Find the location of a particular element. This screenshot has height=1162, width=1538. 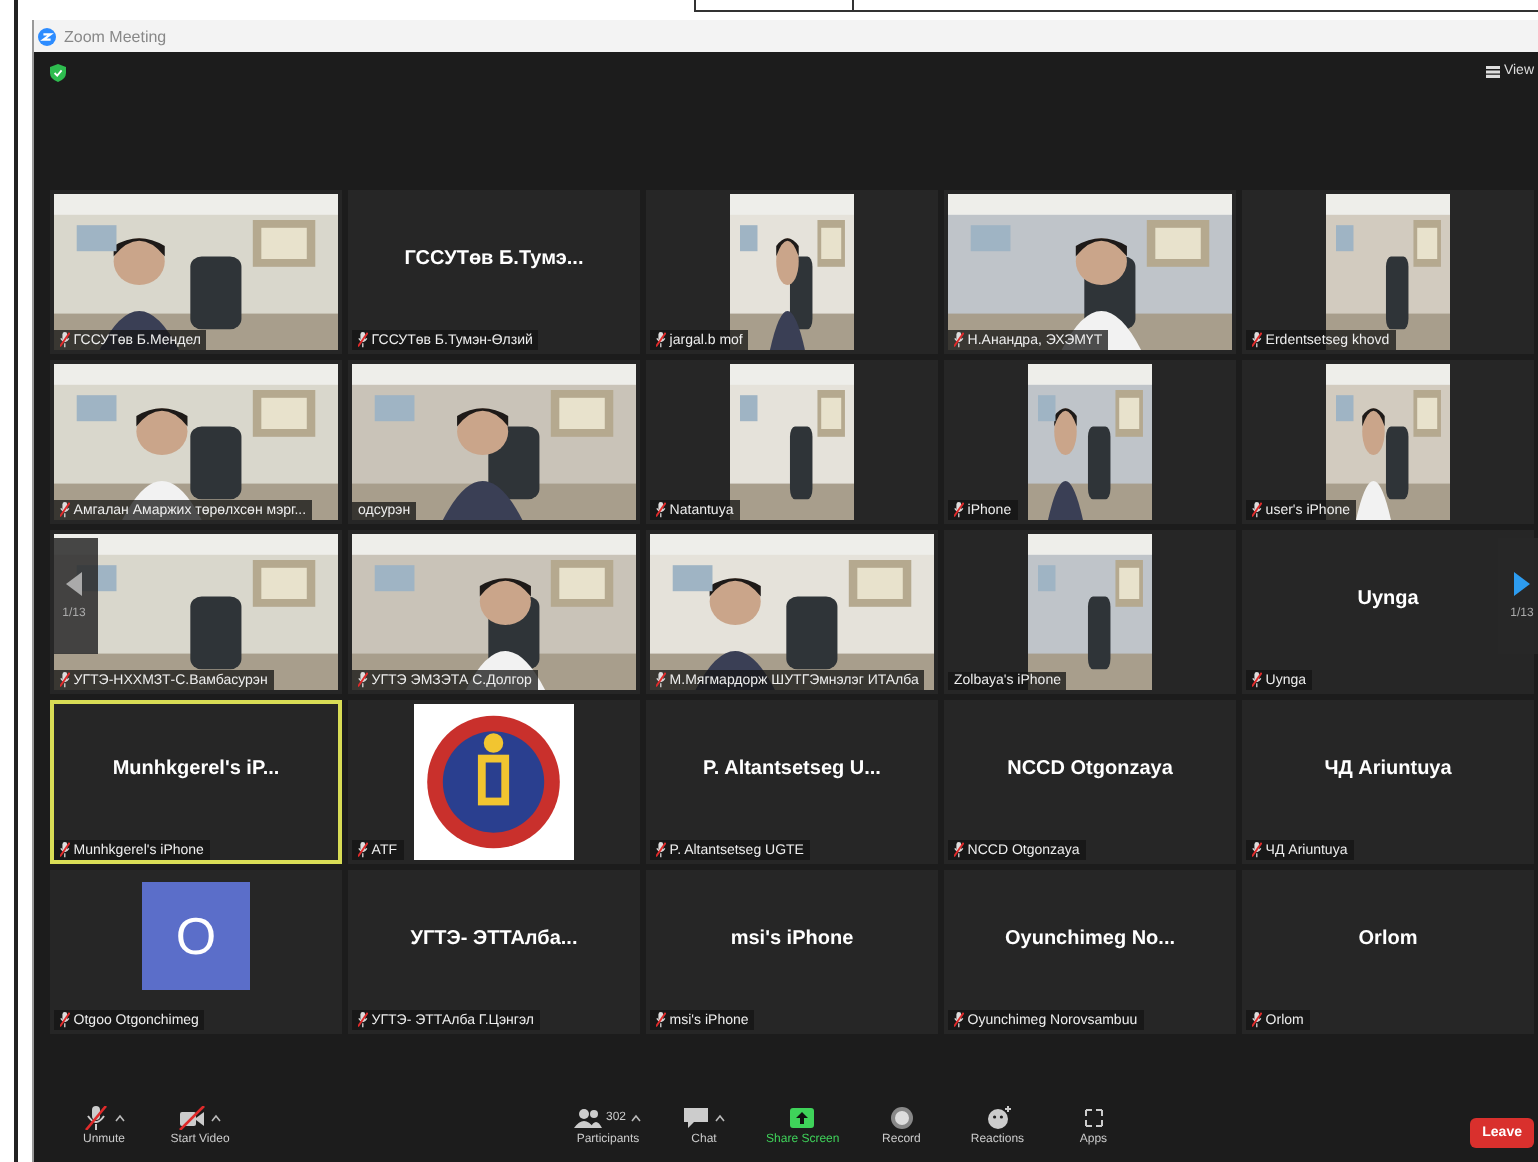

apps-icon is located at coordinates (1093, 1118).